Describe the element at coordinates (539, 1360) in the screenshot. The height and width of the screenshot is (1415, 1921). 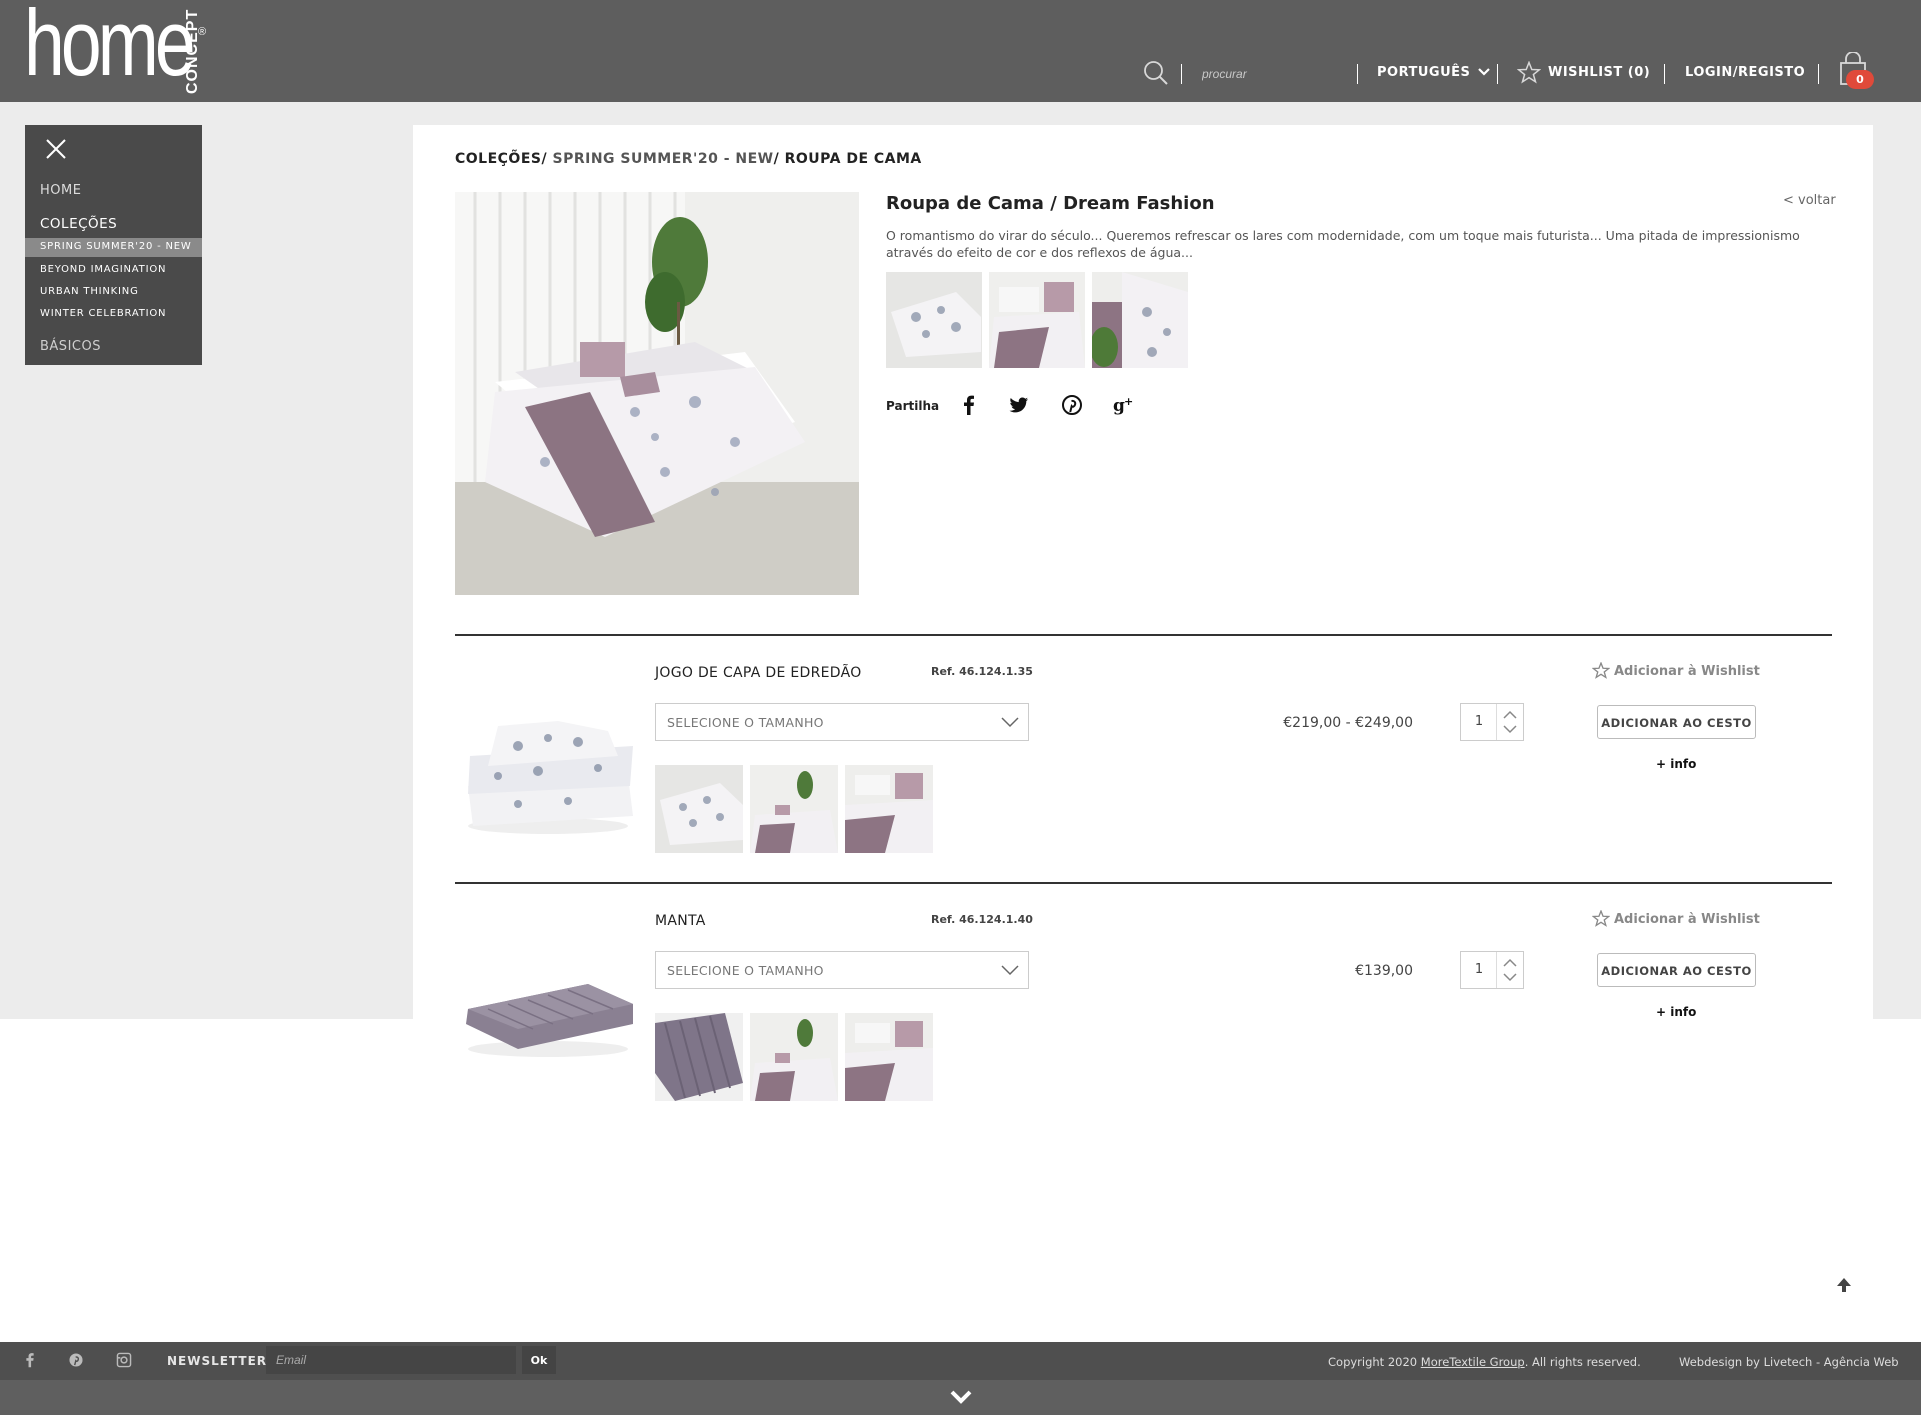
I see `newsletter-submit-button: Ok` at that location.